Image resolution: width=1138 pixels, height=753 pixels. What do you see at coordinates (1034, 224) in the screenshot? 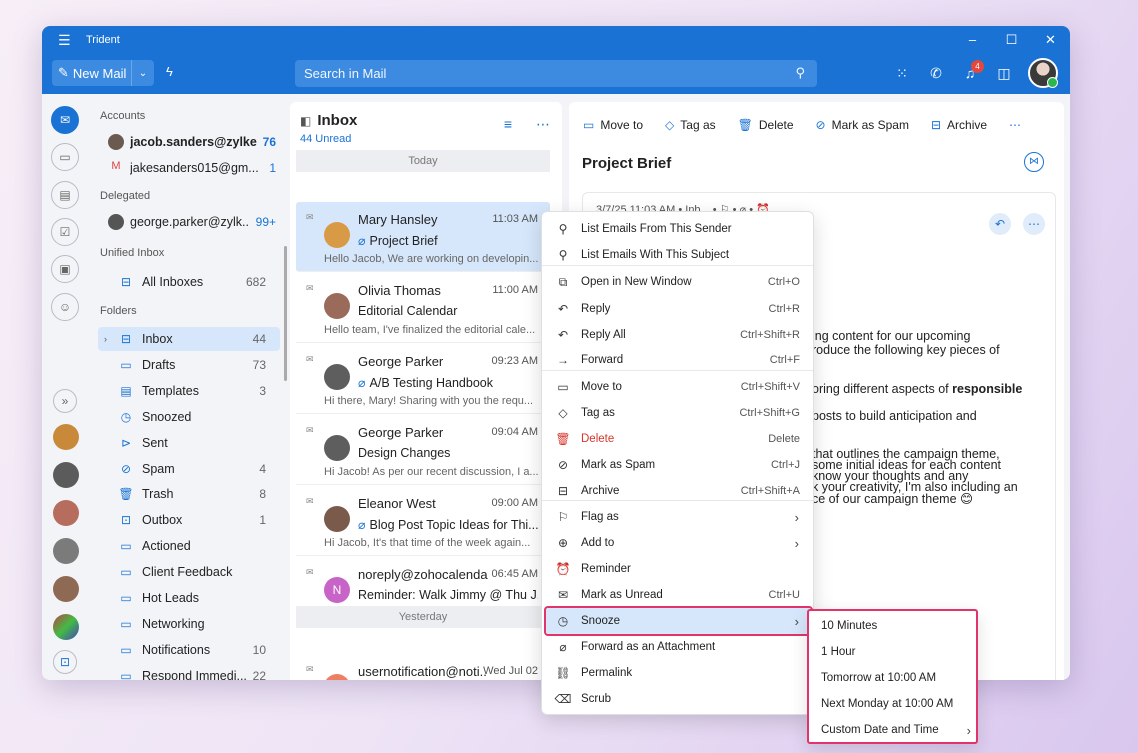
I see `more-icon: ⋯` at bounding box center [1034, 224].